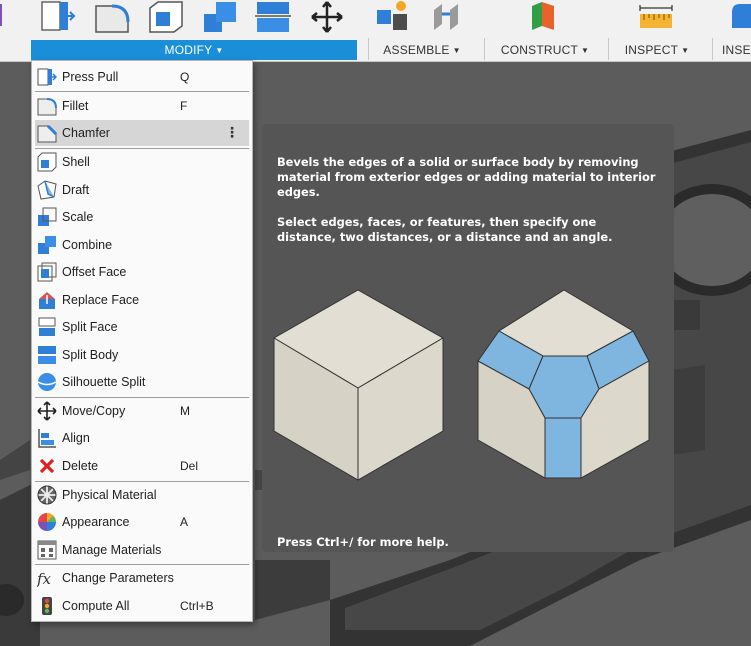 The height and width of the screenshot is (646, 751). I want to click on menu-item-draft: Draft, so click(142, 190).